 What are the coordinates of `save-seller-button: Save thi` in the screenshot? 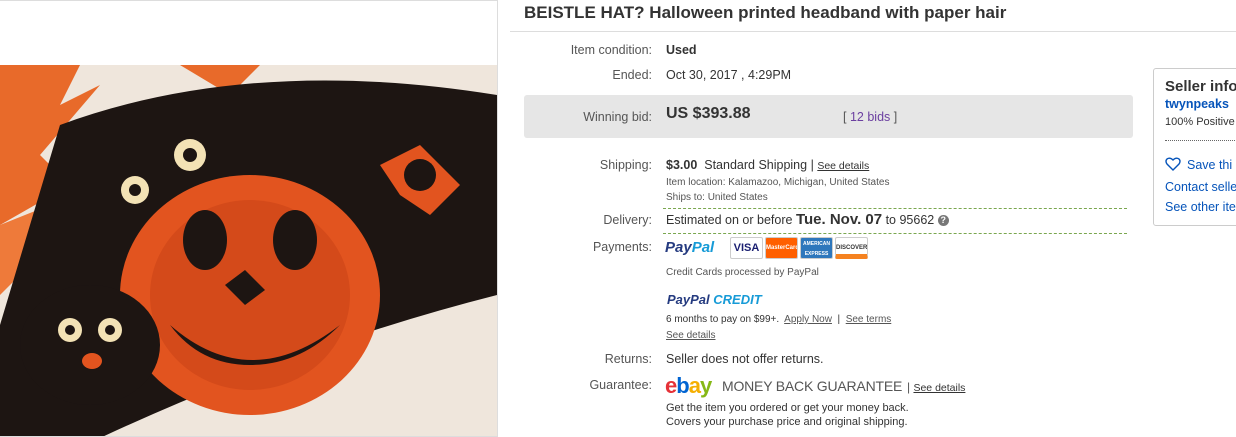 It's located at (1198, 164).